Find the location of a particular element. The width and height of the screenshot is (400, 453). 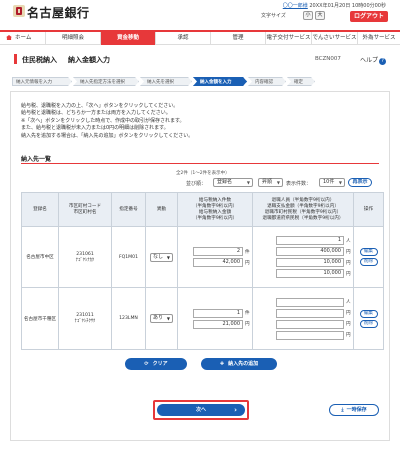

nav-transfer: 資金移動 is located at coordinates (128, 38).